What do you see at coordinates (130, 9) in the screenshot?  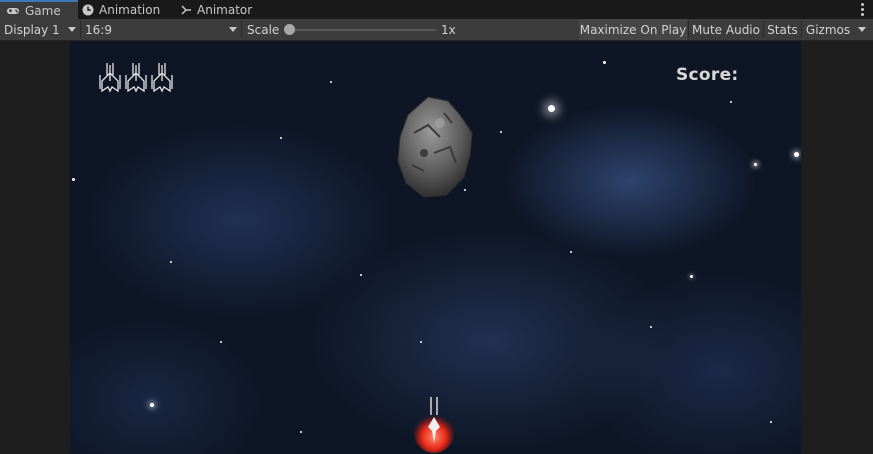 I see `tab-animation-label: Animation` at bounding box center [130, 9].